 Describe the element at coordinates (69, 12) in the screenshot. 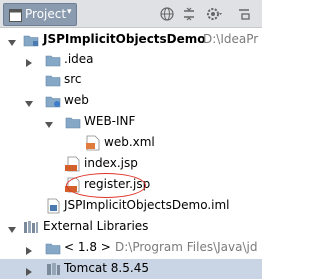

I see `dropdown-caret-icon: ▾` at that location.